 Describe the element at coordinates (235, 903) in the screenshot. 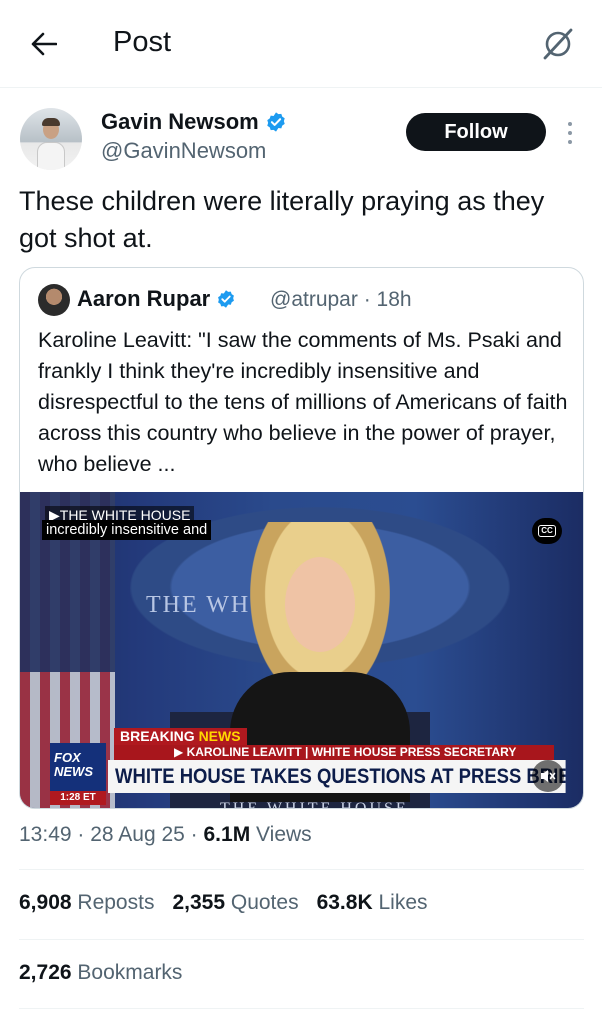

I see `quotes-stat: 2,355 Quotes` at that location.